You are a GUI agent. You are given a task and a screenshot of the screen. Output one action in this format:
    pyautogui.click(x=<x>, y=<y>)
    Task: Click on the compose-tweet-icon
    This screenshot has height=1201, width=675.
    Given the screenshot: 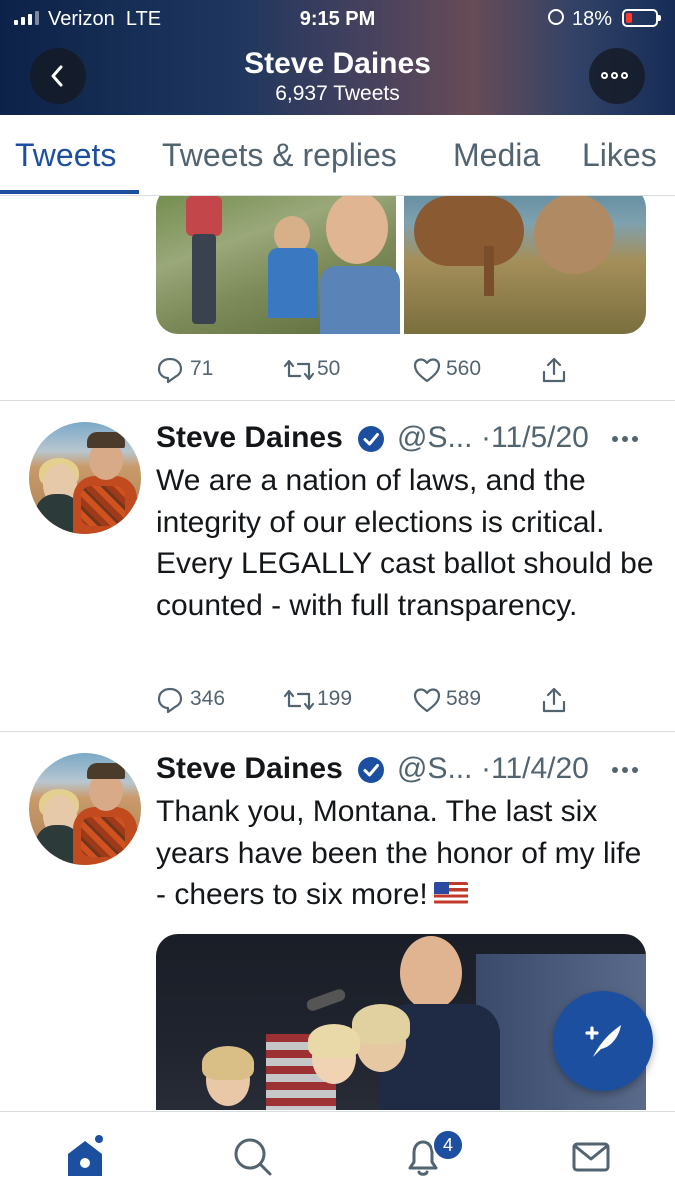 What is the action you would take?
    pyautogui.click(x=603, y=1041)
    